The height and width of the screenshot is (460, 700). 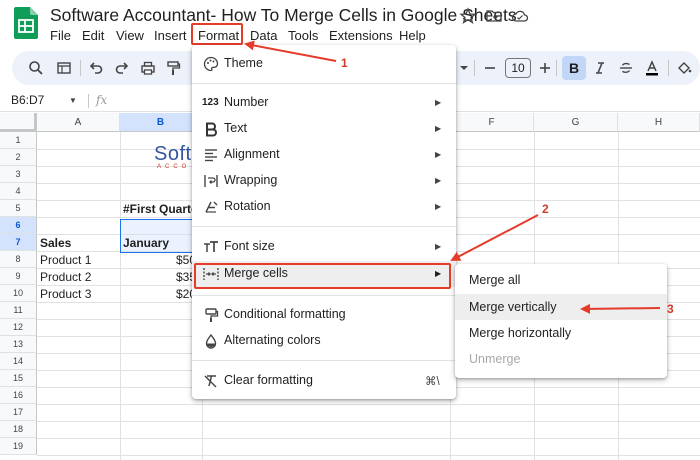 I want to click on menu-item-conditional-formatting: Conditional formatting, so click(x=324, y=315).